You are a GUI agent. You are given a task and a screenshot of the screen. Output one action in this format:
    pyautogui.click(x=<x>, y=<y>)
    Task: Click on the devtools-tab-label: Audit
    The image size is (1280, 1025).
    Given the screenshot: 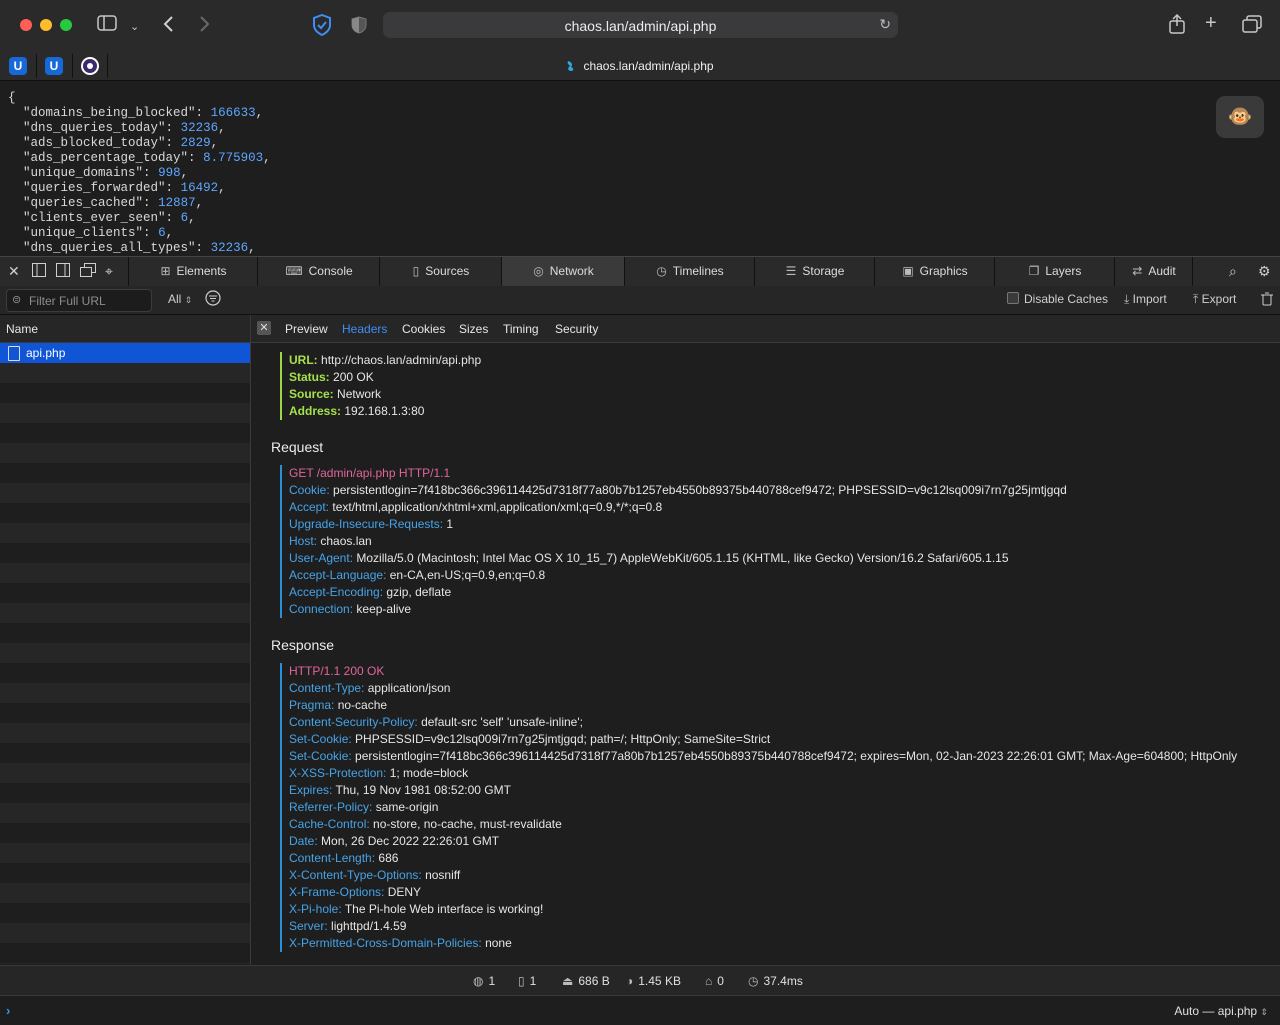 What is the action you would take?
    pyautogui.click(x=1162, y=271)
    